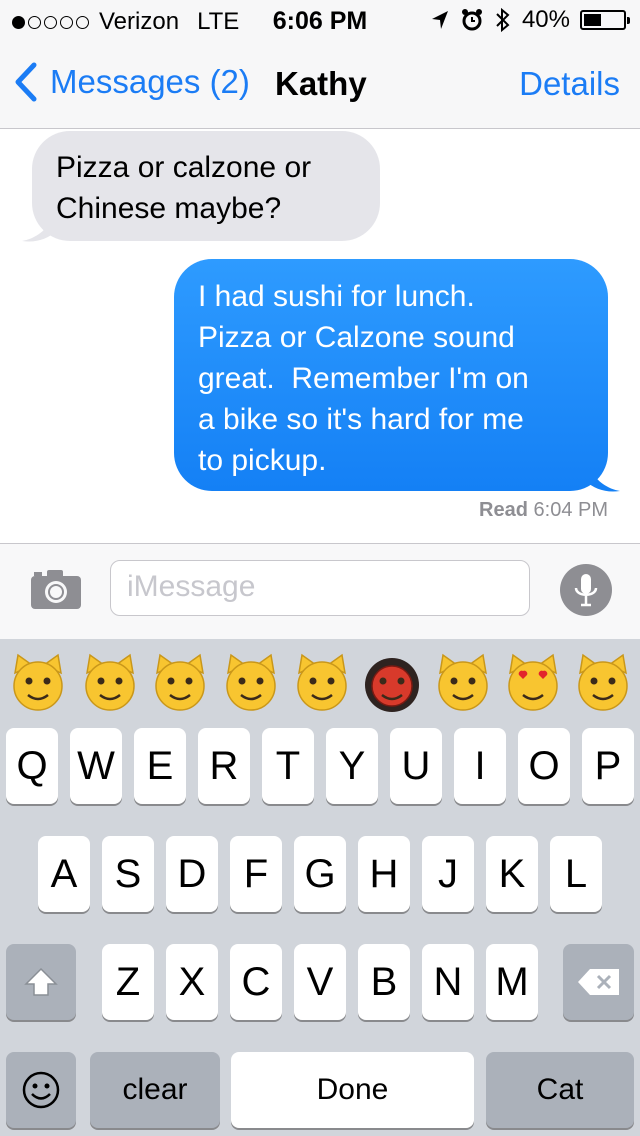 This screenshot has width=640, height=1136. What do you see at coordinates (570, 510) in the screenshot?
I see `read-receipt-time: 6:04 PM` at bounding box center [570, 510].